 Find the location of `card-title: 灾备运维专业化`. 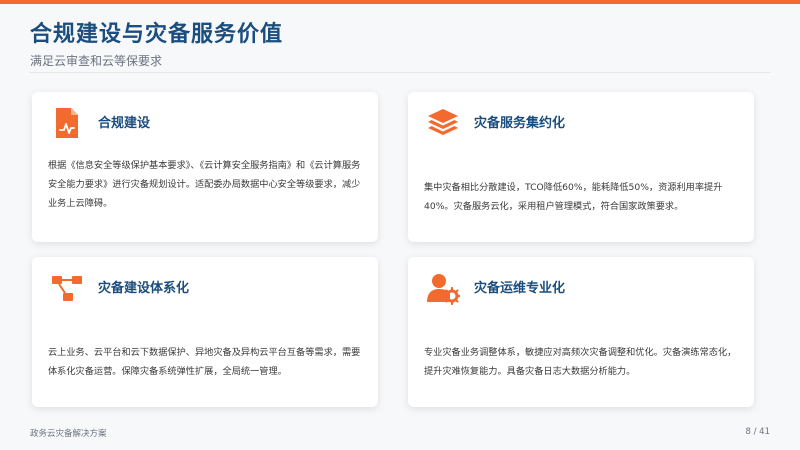

card-title: 灾备运维专业化 is located at coordinates (520, 288).